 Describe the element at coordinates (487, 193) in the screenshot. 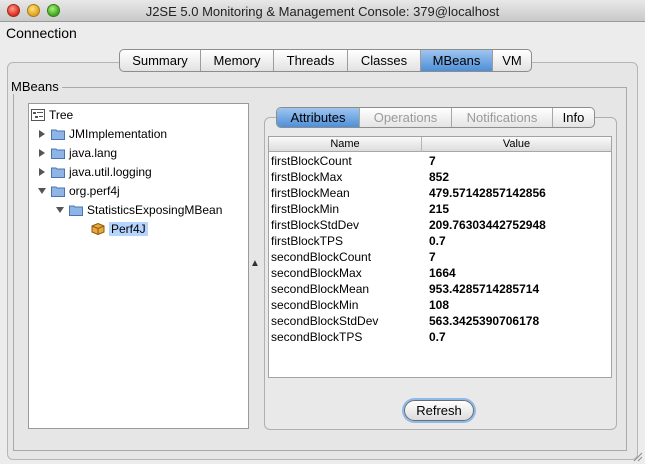

I see `attribute-value-cell: 479.57142857142856` at that location.